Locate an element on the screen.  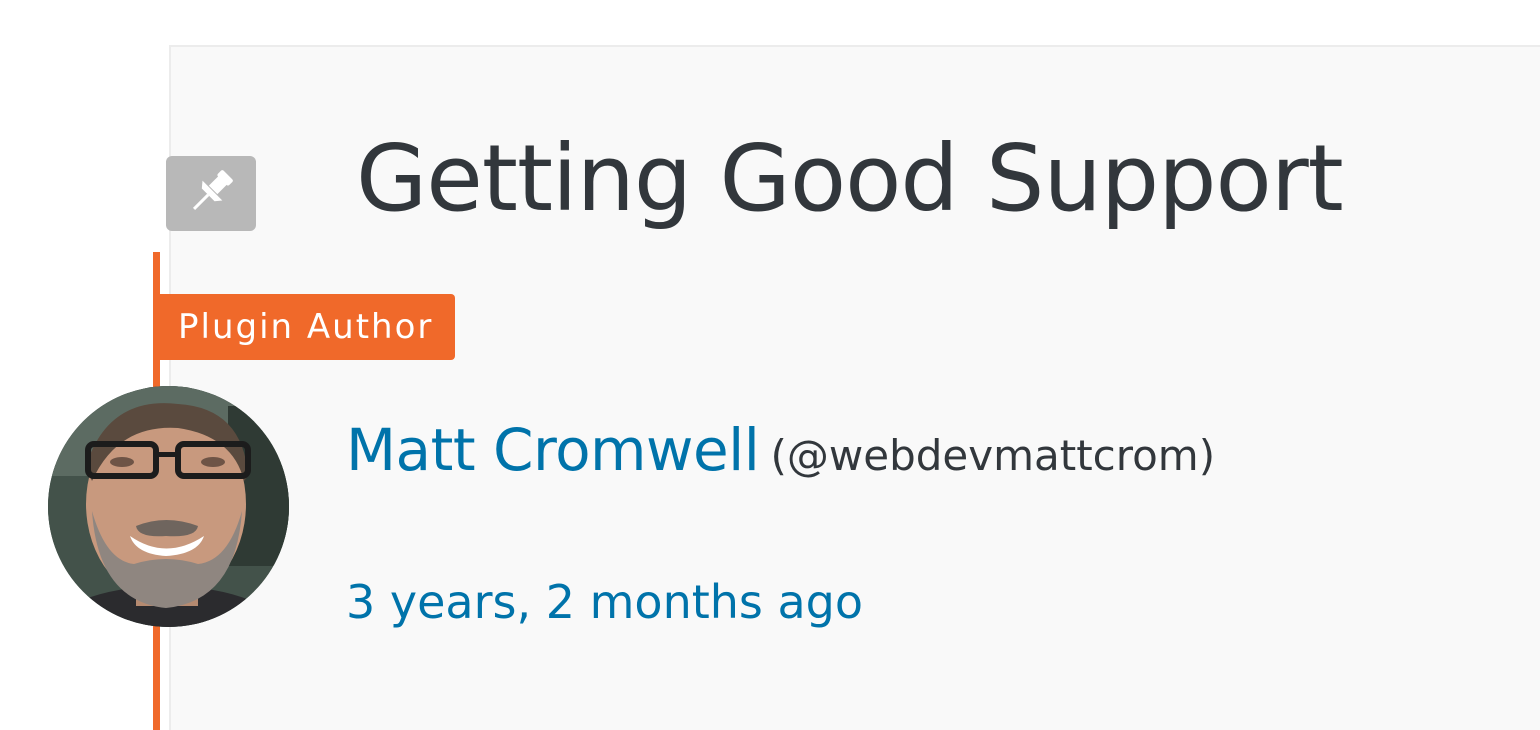
pushpin-icon is located at coordinates (211, 194).